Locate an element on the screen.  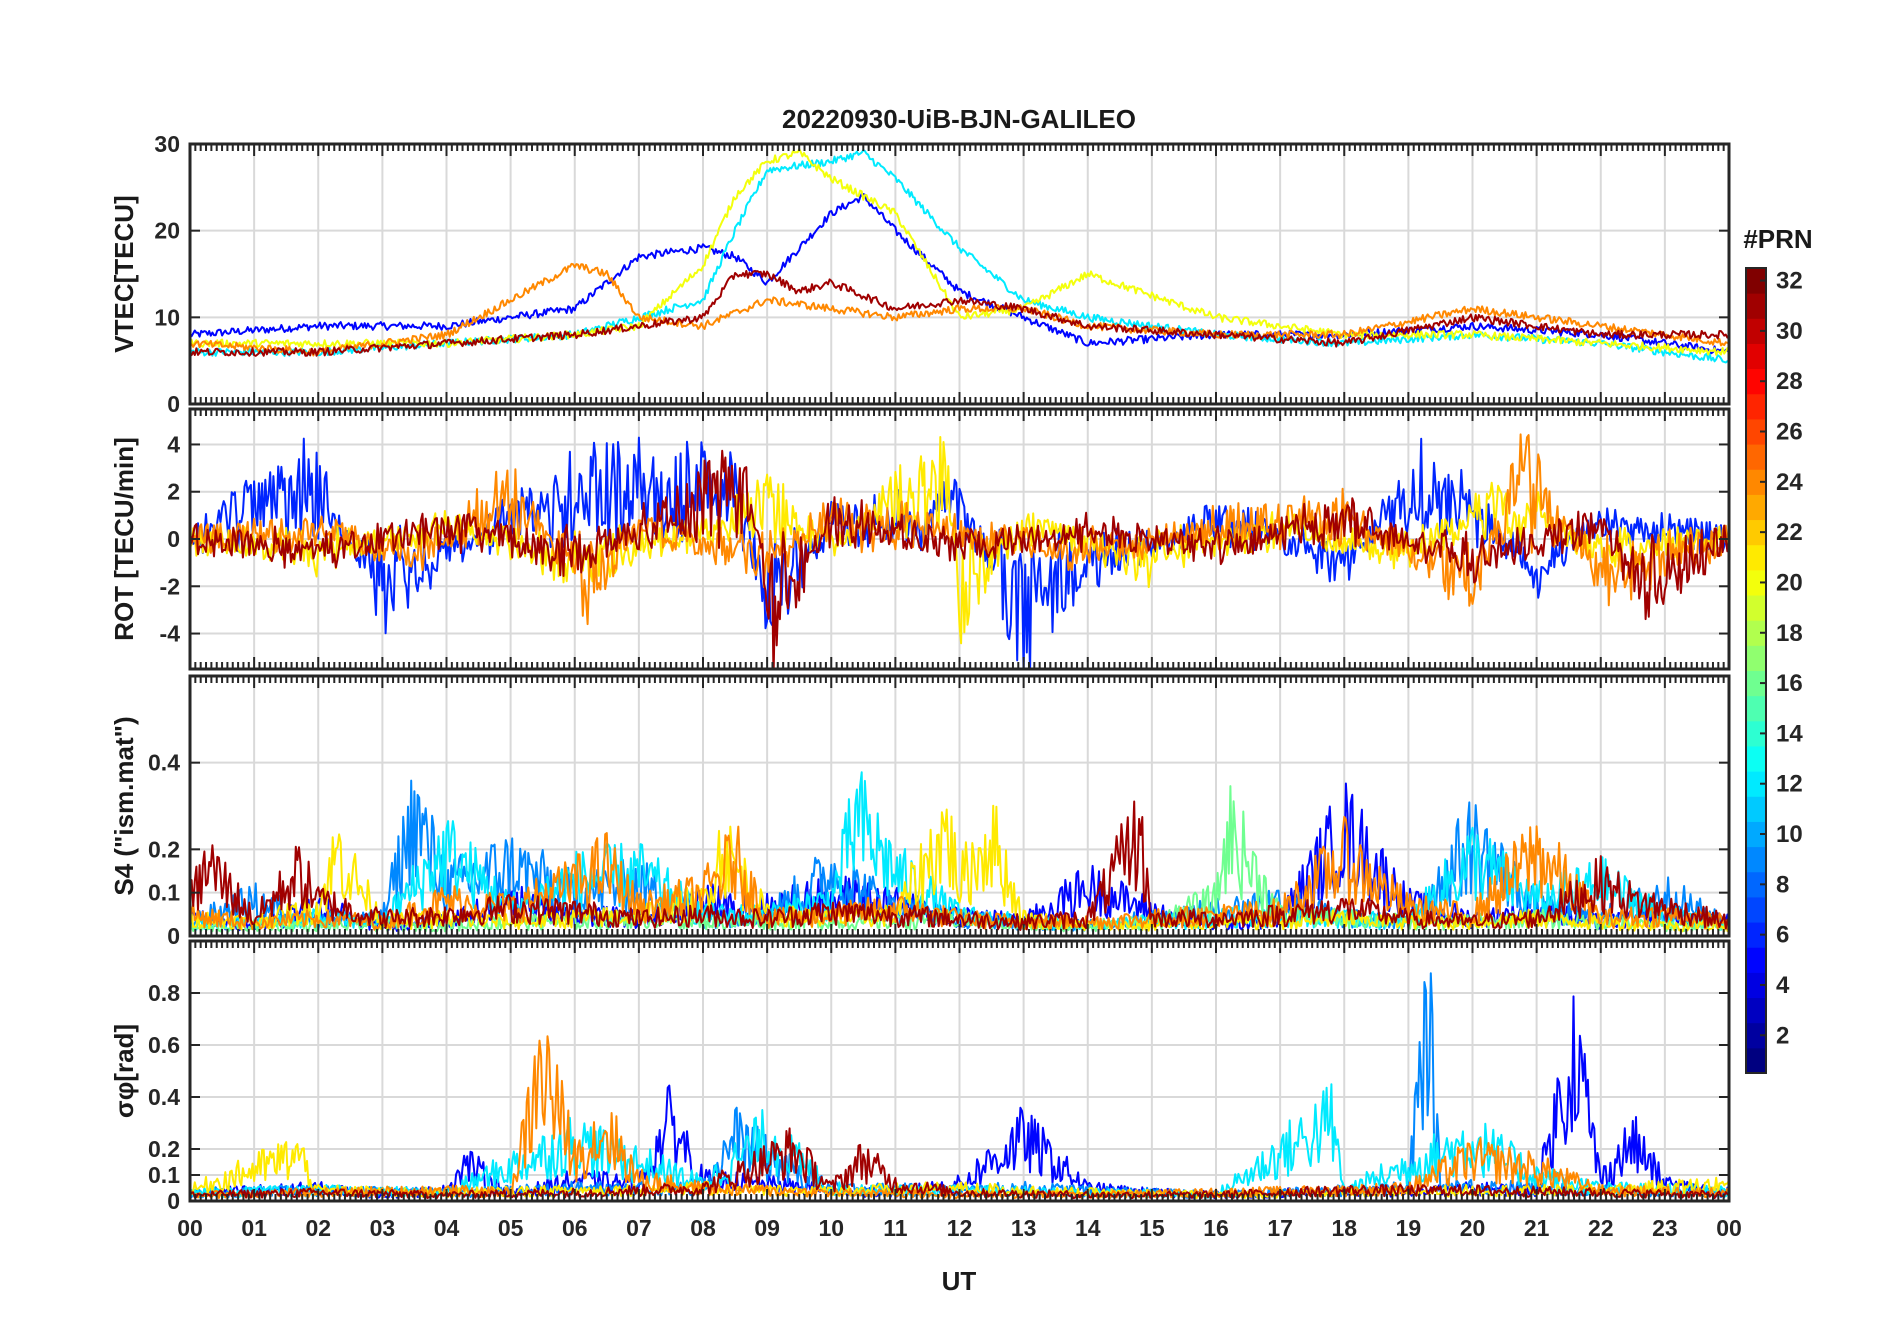
y-tick-label: 4 is located at coordinates (173, 444).